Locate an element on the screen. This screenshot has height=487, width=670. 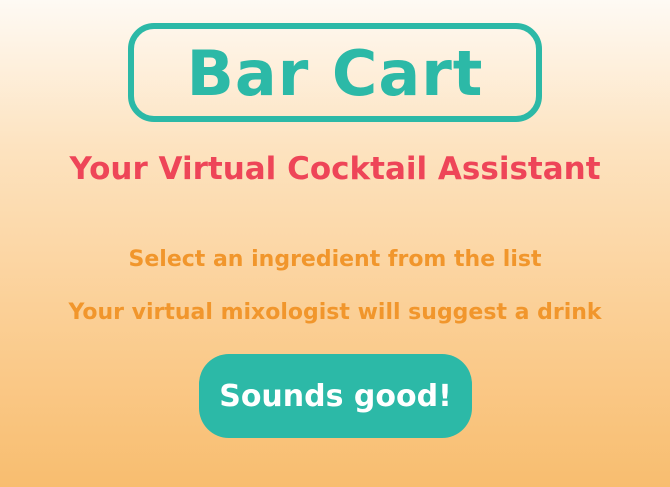
app-tagline: Your Virtual Cocktail Assistant is located at coordinates (335, 169).